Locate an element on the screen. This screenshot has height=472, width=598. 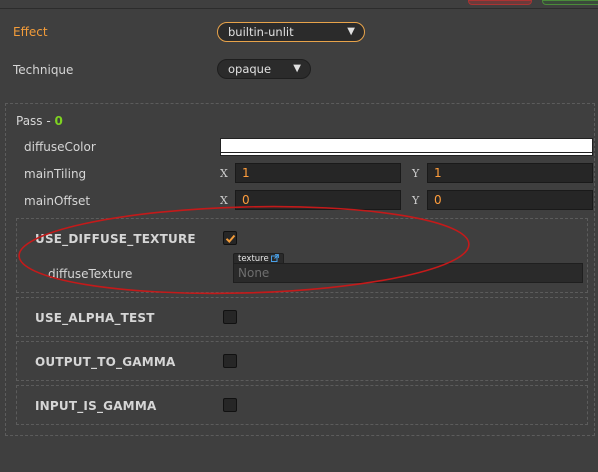
technique-label: Technique is located at coordinates (43, 70).